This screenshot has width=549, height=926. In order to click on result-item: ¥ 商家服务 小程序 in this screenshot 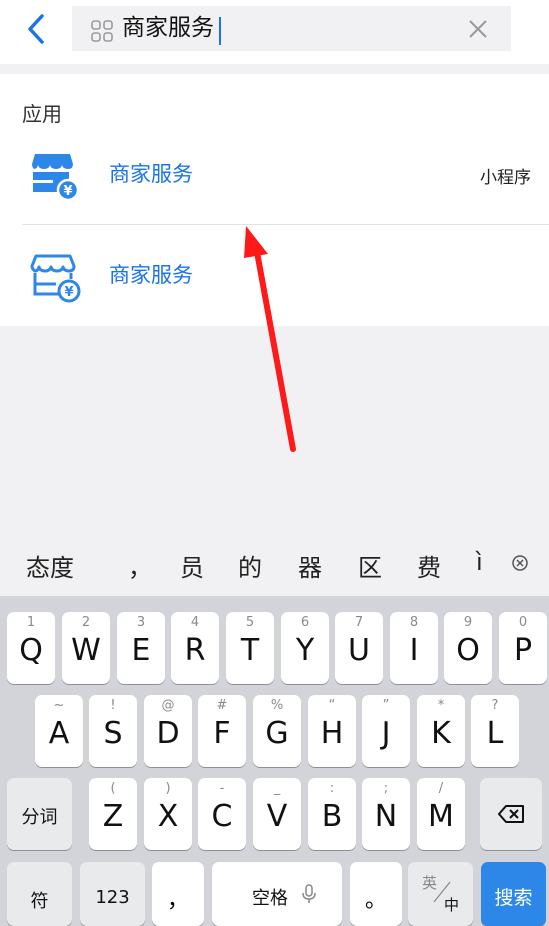, I will do `click(274, 174)`.